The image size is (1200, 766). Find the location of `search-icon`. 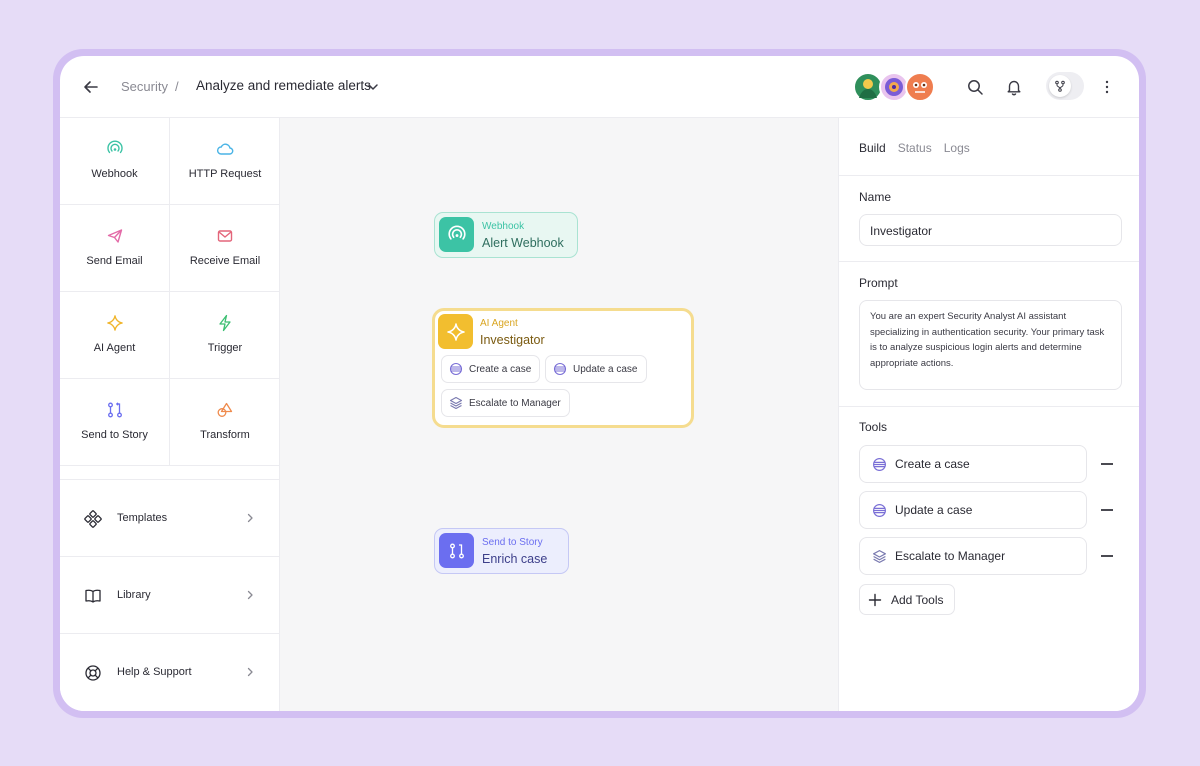

search-icon is located at coordinates (975, 87).